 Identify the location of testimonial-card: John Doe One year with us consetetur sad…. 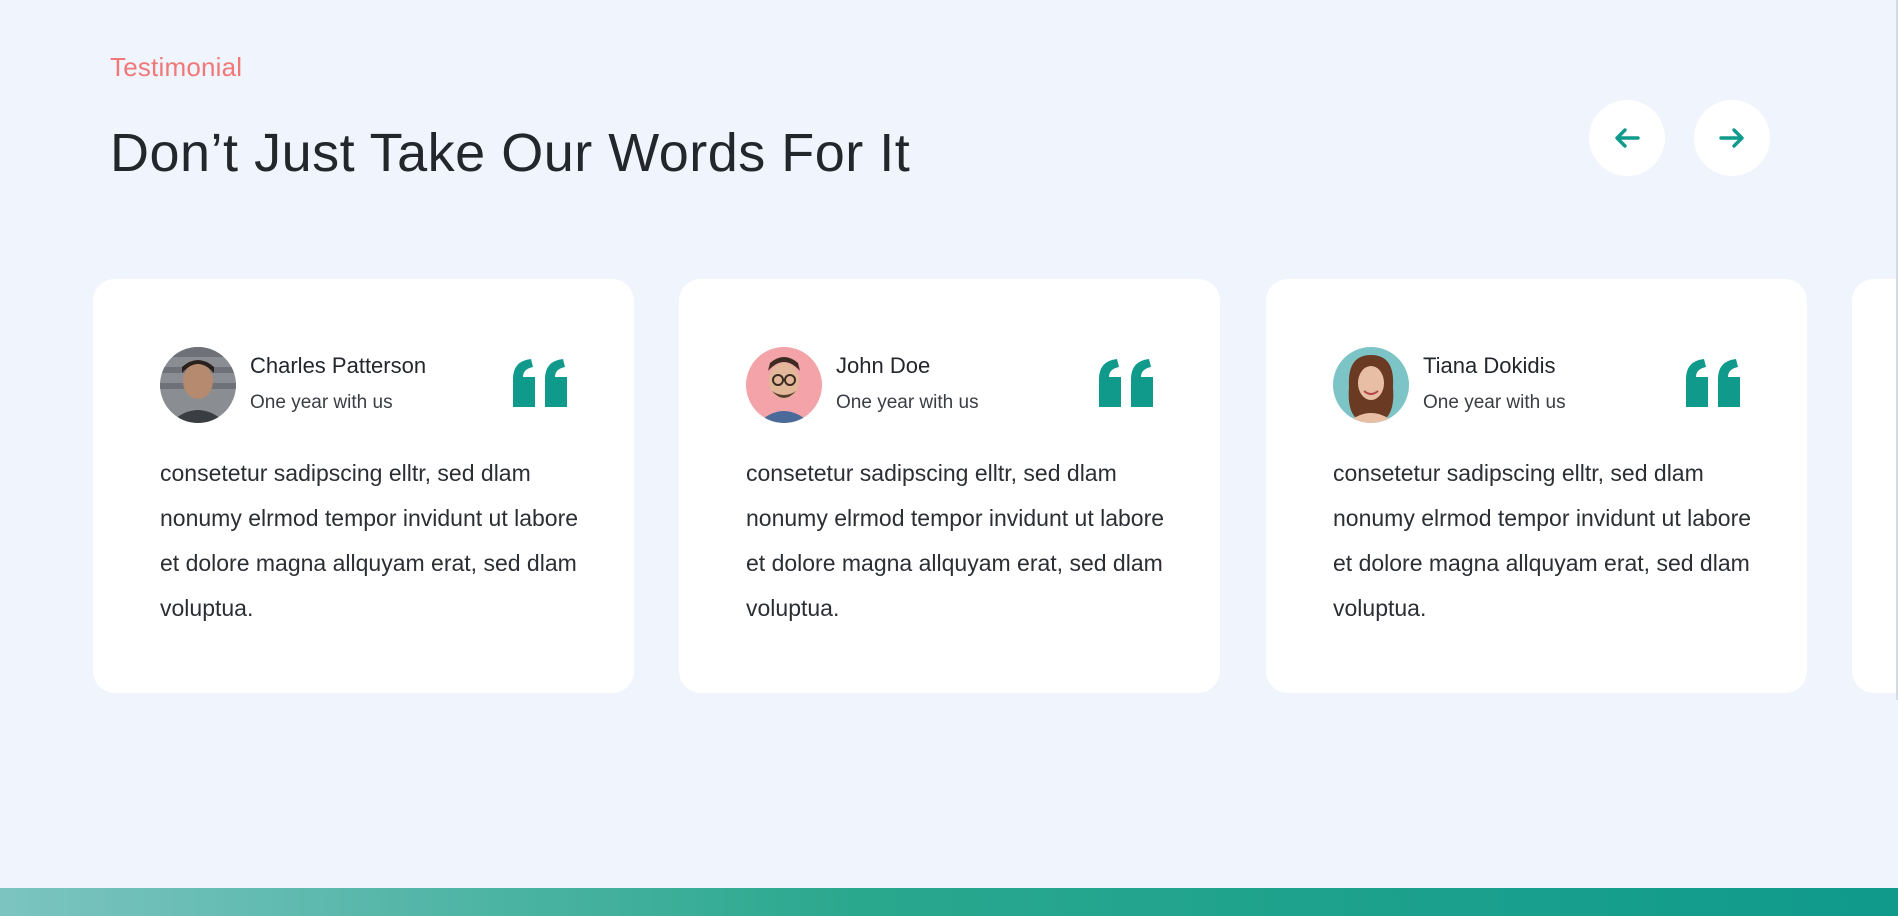
(949, 486).